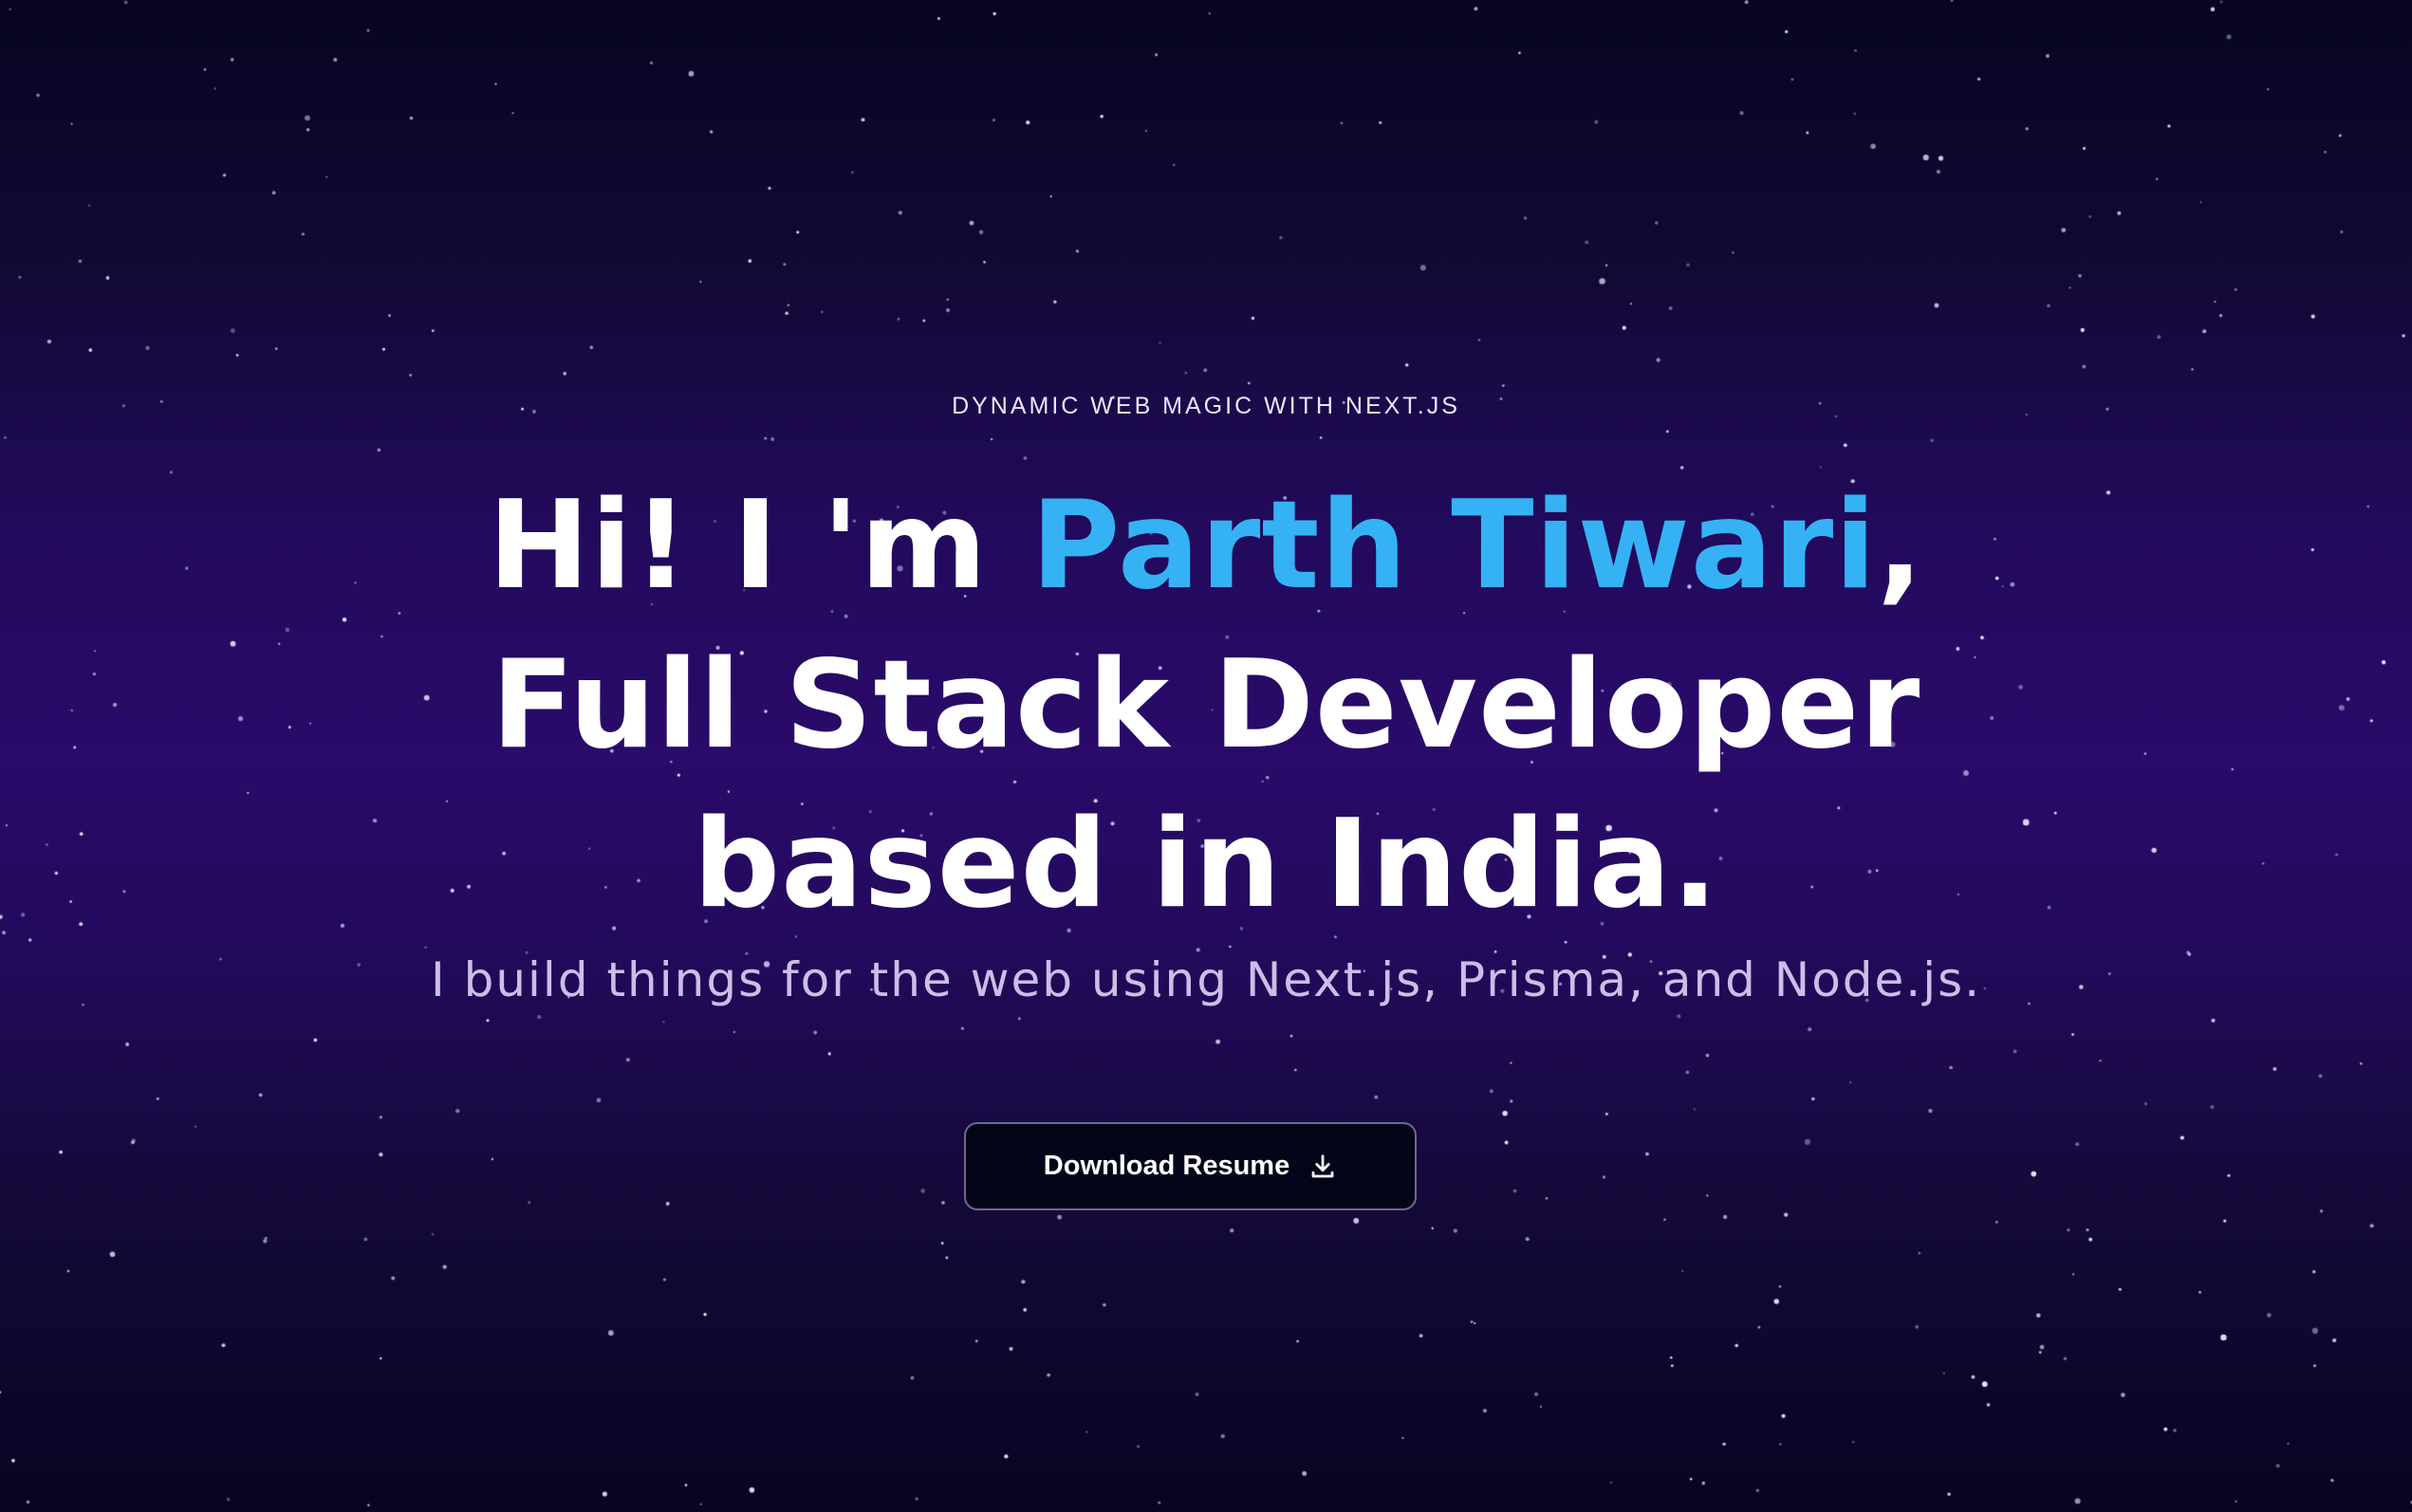  What do you see at coordinates (759, 546) in the screenshot?
I see `headline-intro: Hi! I 'm` at bounding box center [759, 546].